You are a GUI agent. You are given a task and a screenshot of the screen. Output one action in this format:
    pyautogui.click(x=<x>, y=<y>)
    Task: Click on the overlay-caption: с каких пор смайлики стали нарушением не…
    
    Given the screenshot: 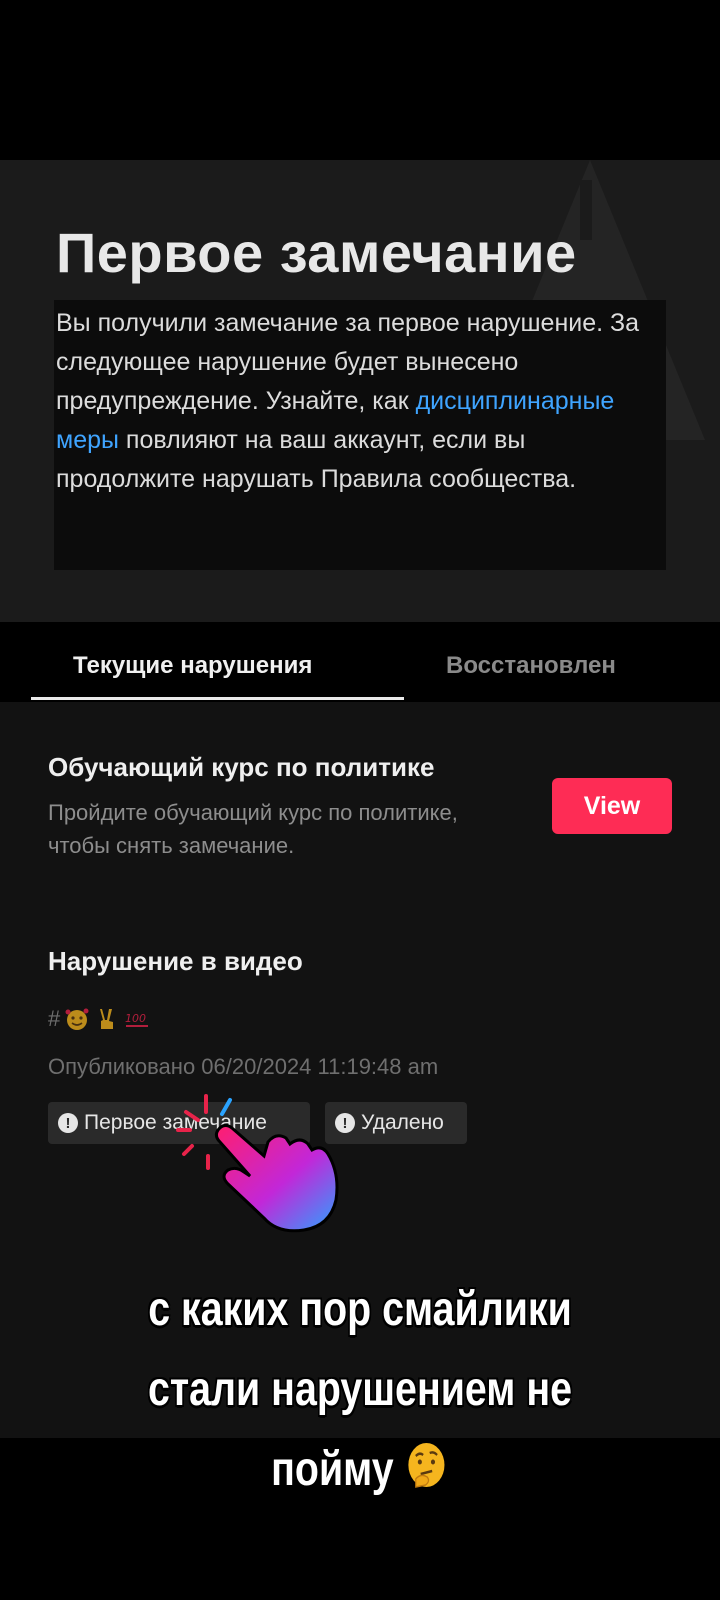 What is the action you would take?
    pyautogui.click(x=360, y=1389)
    